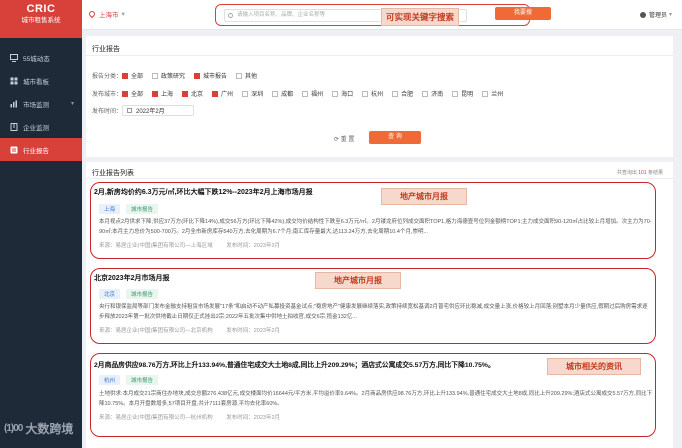 The image size is (682, 448). I want to click on user-name: 管理员, so click(657, 16).